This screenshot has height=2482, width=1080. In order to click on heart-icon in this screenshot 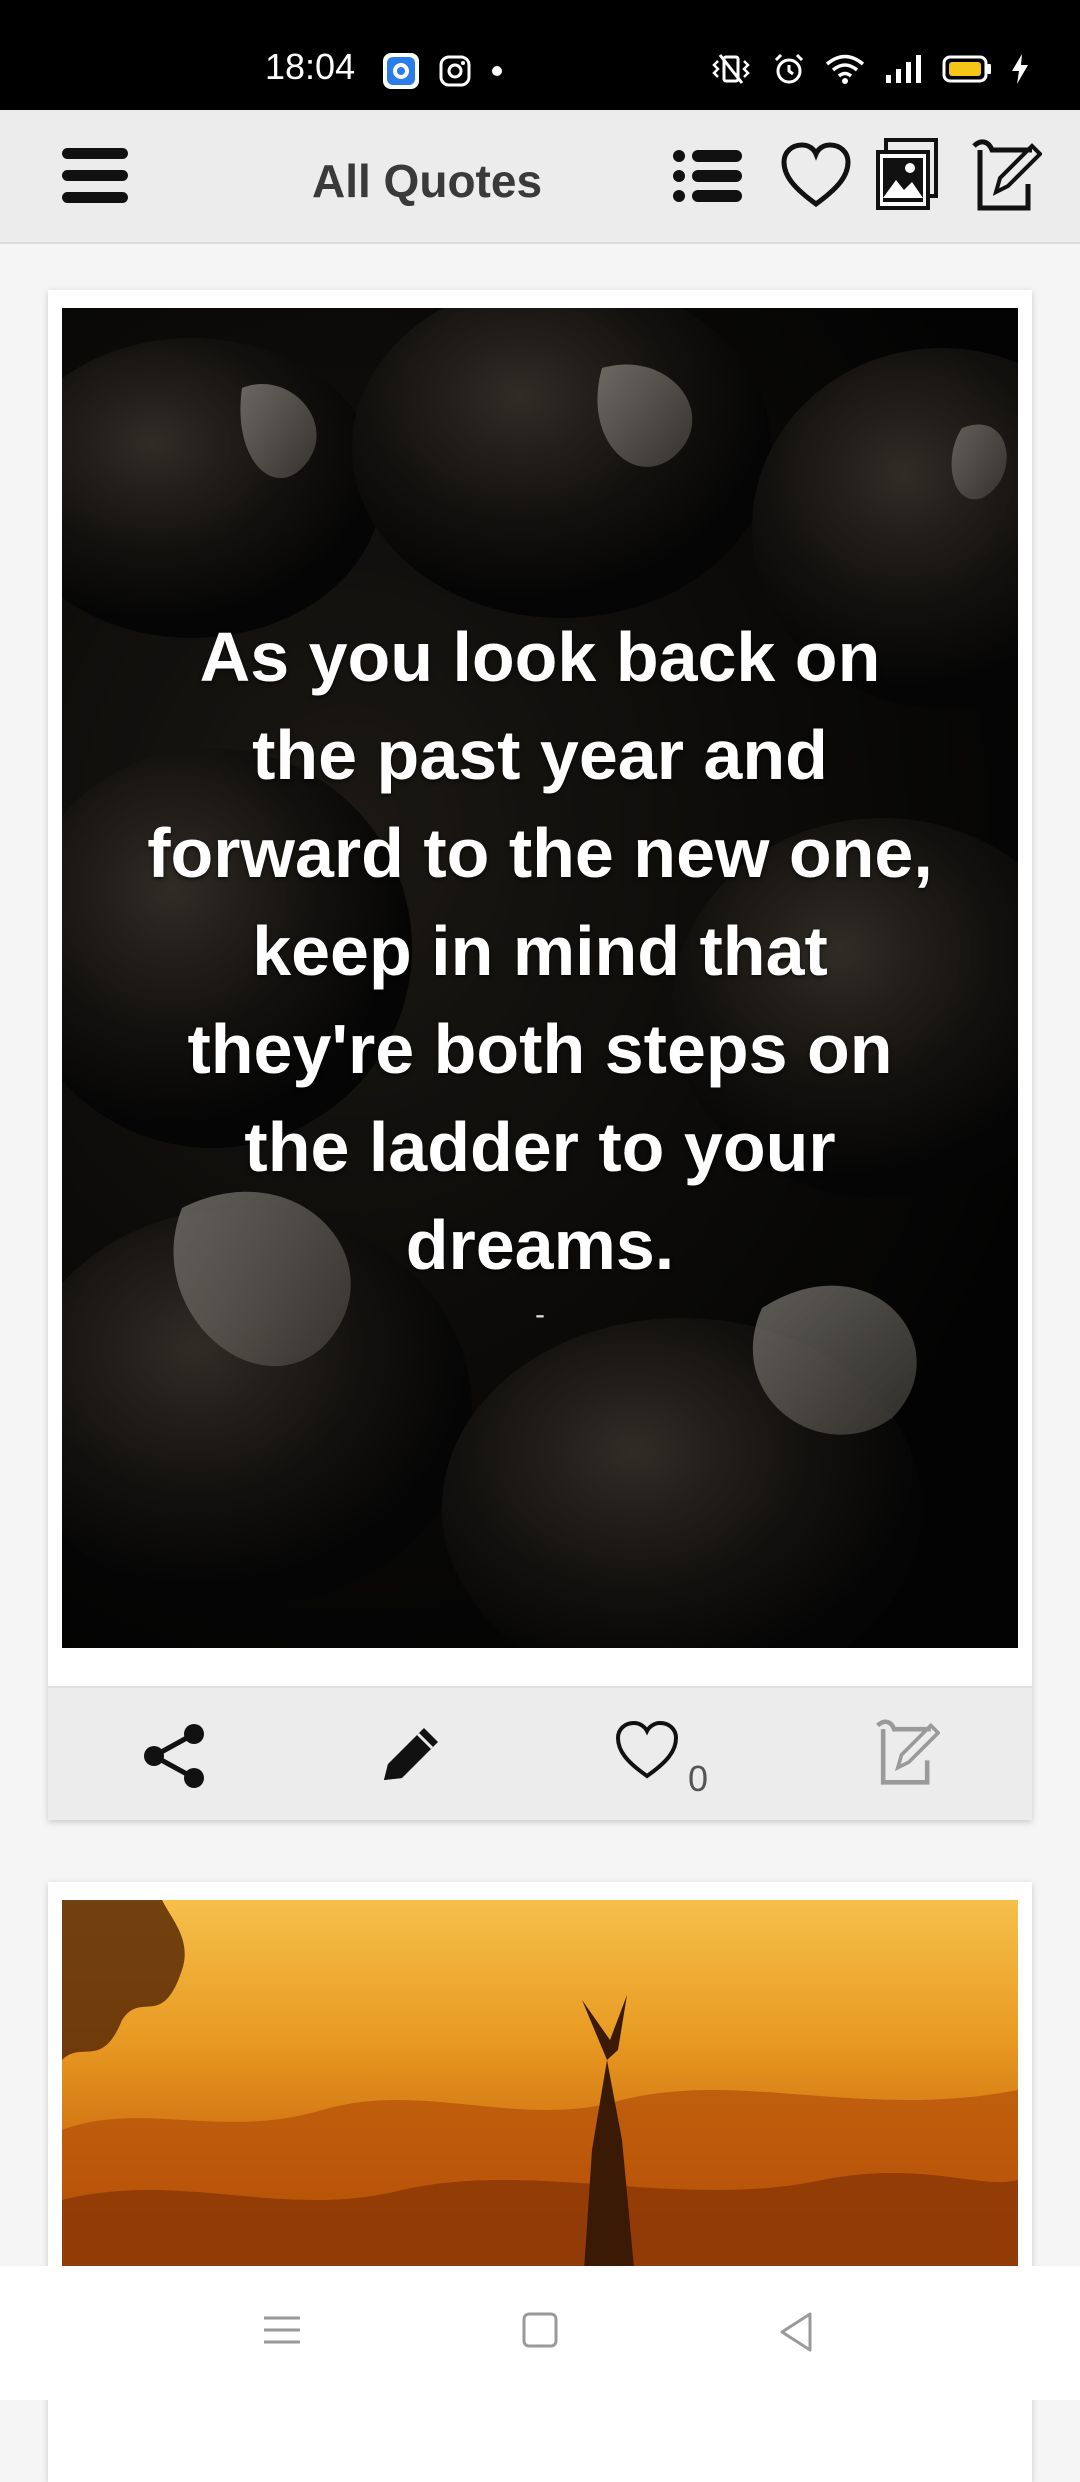, I will do `click(816, 176)`.